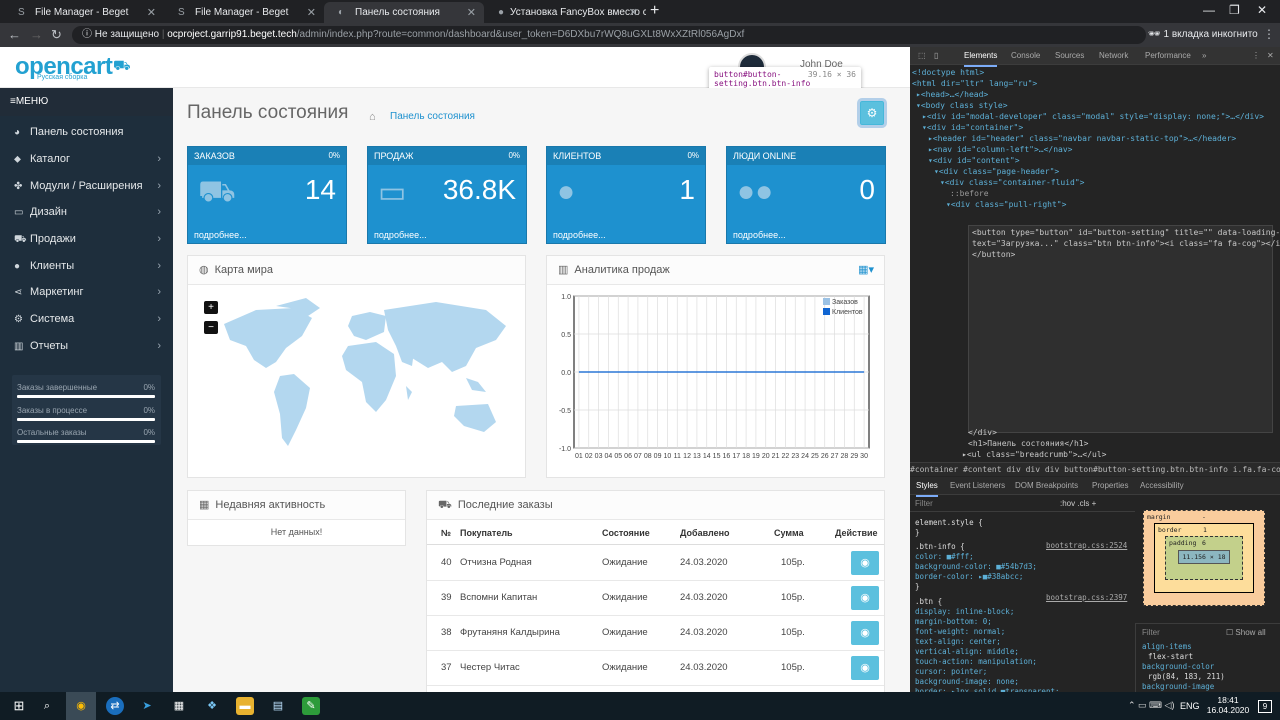  What do you see at coordinates (948, 72) in the screenshot?
I see `dom-line: <!doctype html>` at bounding box center [948, 72].